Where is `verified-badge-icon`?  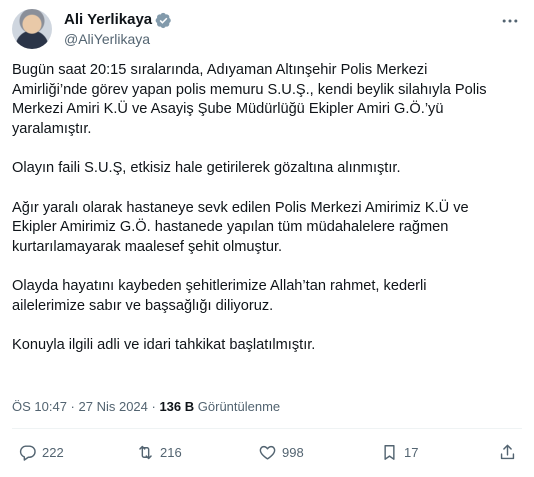 verified-badge-icon is located at coordinates (163, 20).